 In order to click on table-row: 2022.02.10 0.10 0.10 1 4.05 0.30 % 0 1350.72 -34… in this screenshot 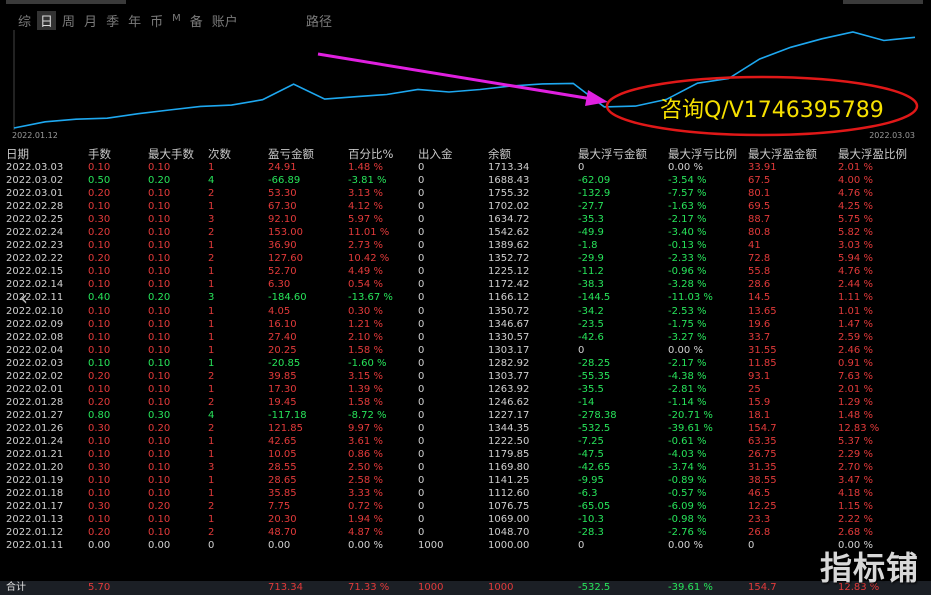, I will do `click(465, 311)`.